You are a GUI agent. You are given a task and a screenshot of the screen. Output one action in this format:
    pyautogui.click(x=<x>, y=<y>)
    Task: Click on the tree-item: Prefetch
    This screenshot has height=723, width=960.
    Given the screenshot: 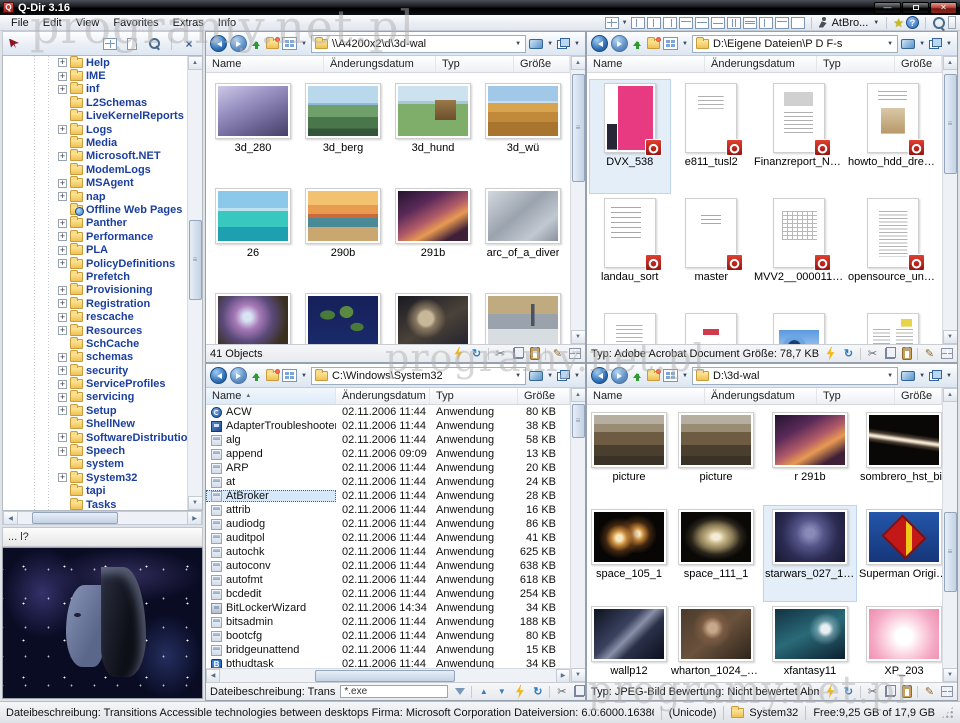 What is the action you would take?
    pyautogui.click(x=95, y=276)
    